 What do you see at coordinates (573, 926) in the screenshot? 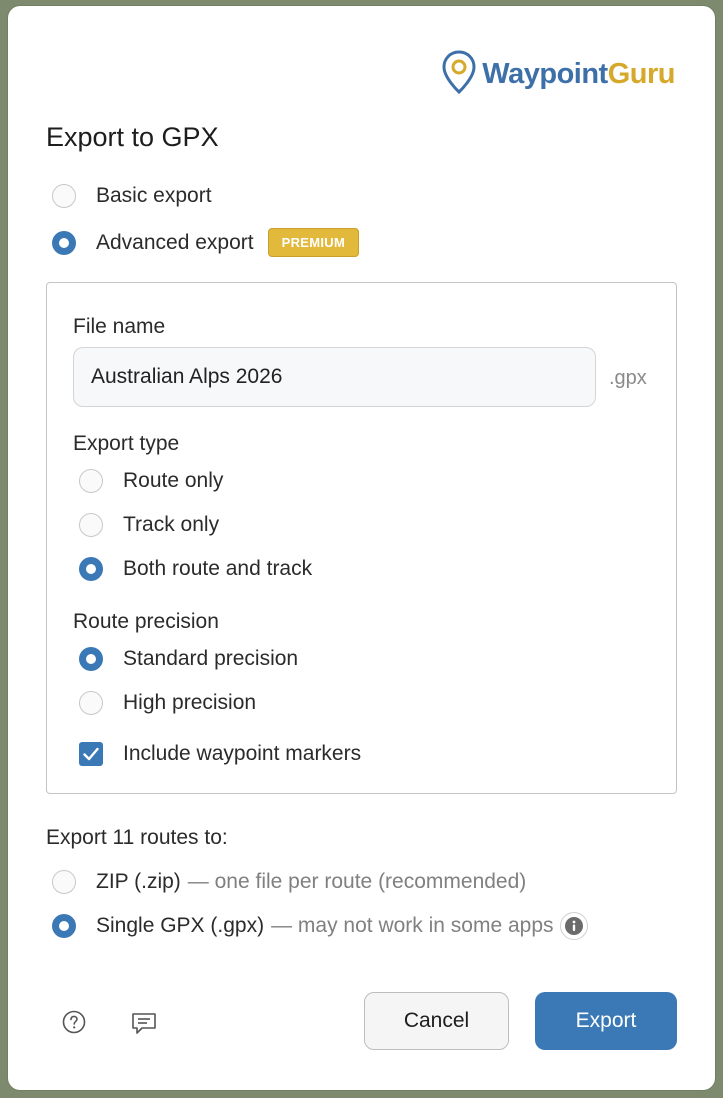
I see `info-icon` at bounding box center [573, 926].